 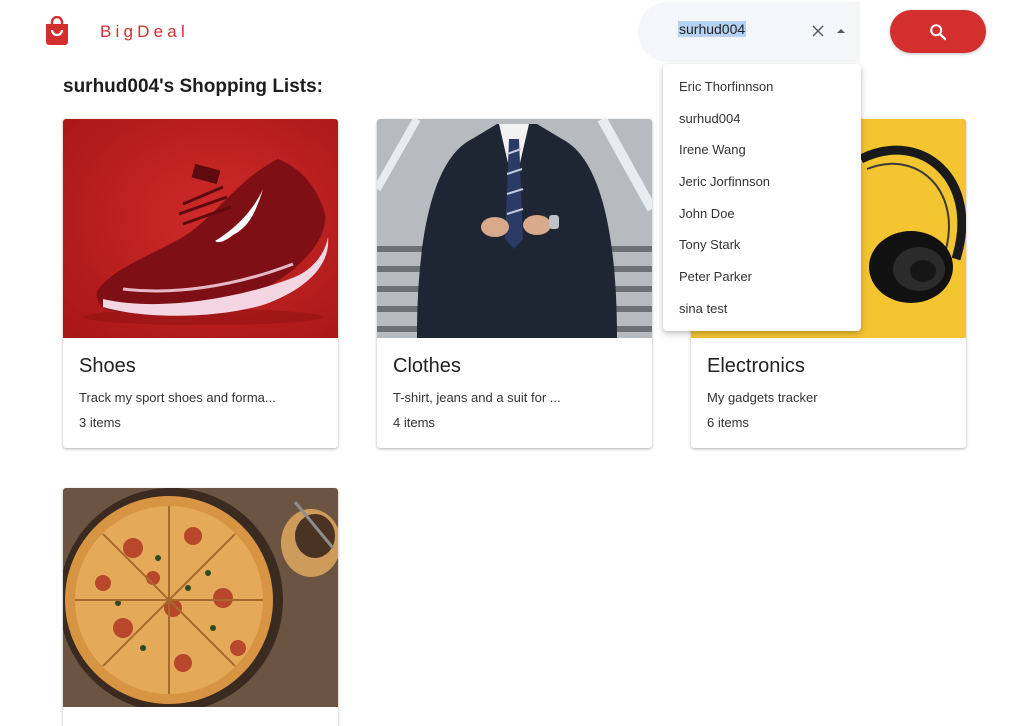 What do you see at coordinates (427, 366) in the screenshot?
I see `card-title: Clothes` at bounding box center [427, 366].